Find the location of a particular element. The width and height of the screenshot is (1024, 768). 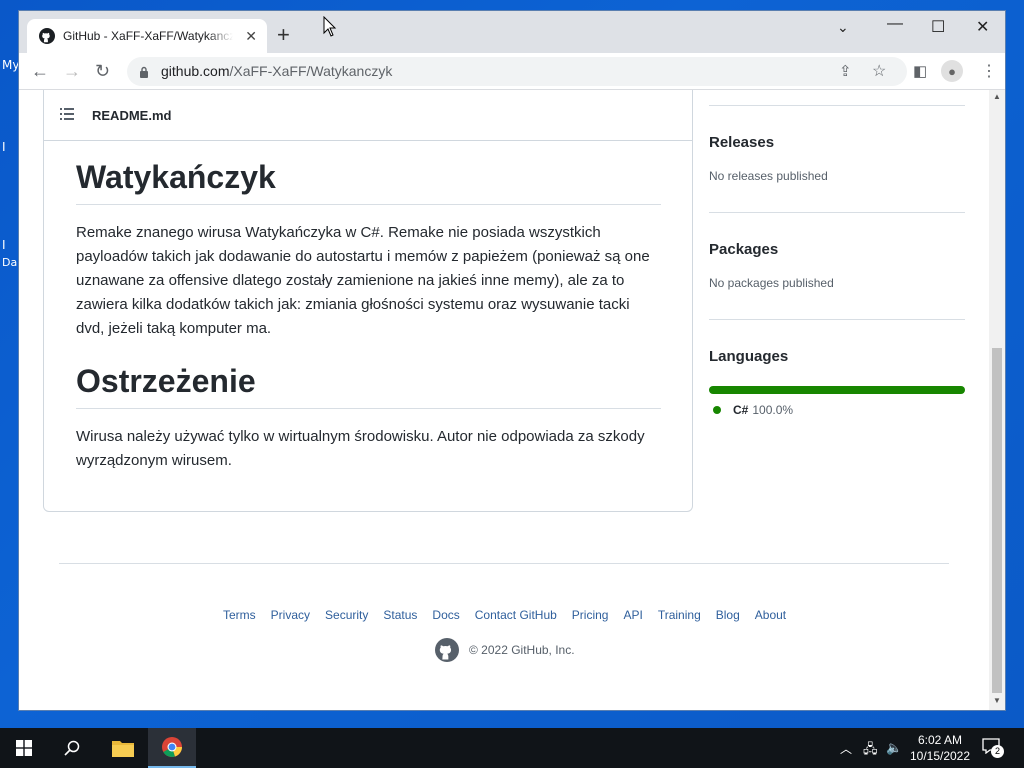

packages-text: No packages published is located at coordinates (771, 283).